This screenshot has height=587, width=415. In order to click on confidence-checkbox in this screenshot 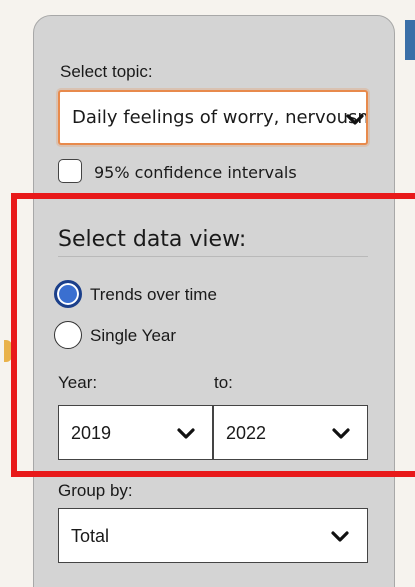, I will do `click(70, 171)`.